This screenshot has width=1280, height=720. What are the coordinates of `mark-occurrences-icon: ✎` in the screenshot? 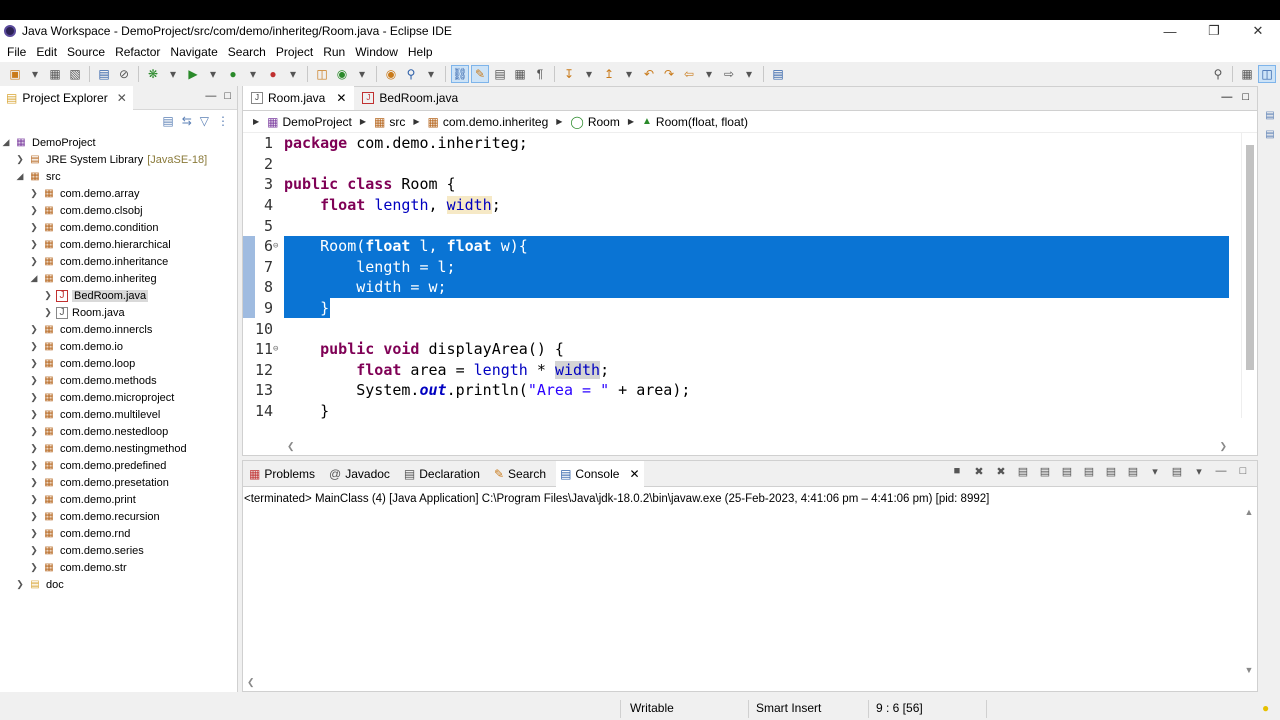 It's located at (480, 74).